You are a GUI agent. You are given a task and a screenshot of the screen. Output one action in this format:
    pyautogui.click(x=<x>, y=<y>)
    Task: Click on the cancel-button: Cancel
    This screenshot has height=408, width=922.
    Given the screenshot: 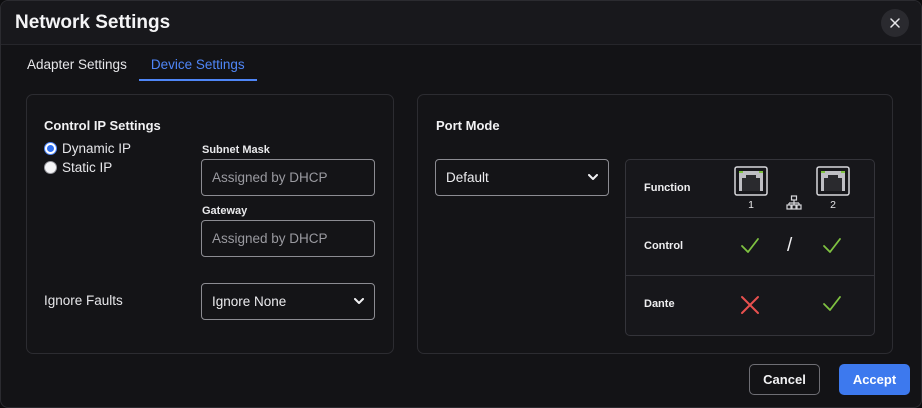 What is the action you would take?
    pyautogui.click(x=784, y=379)
    